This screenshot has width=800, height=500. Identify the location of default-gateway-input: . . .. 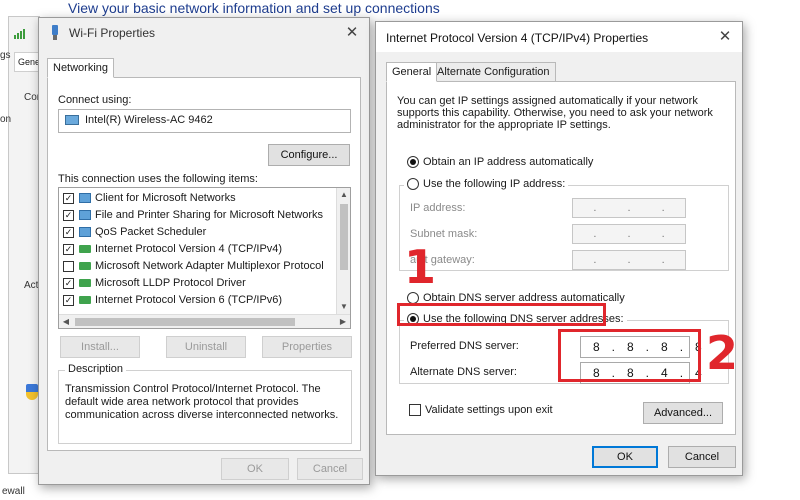
(629, 260).